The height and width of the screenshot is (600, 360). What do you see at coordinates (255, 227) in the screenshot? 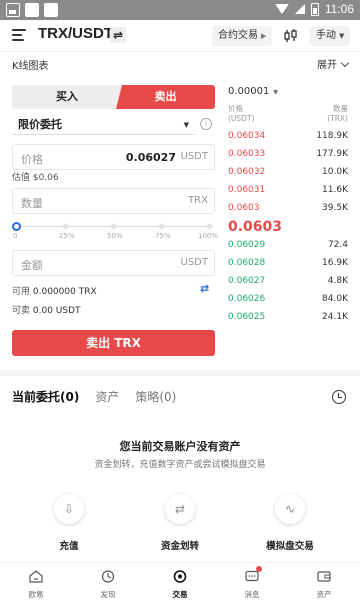
I see `last-price: 0.0603` at bounding box center [255, 227].